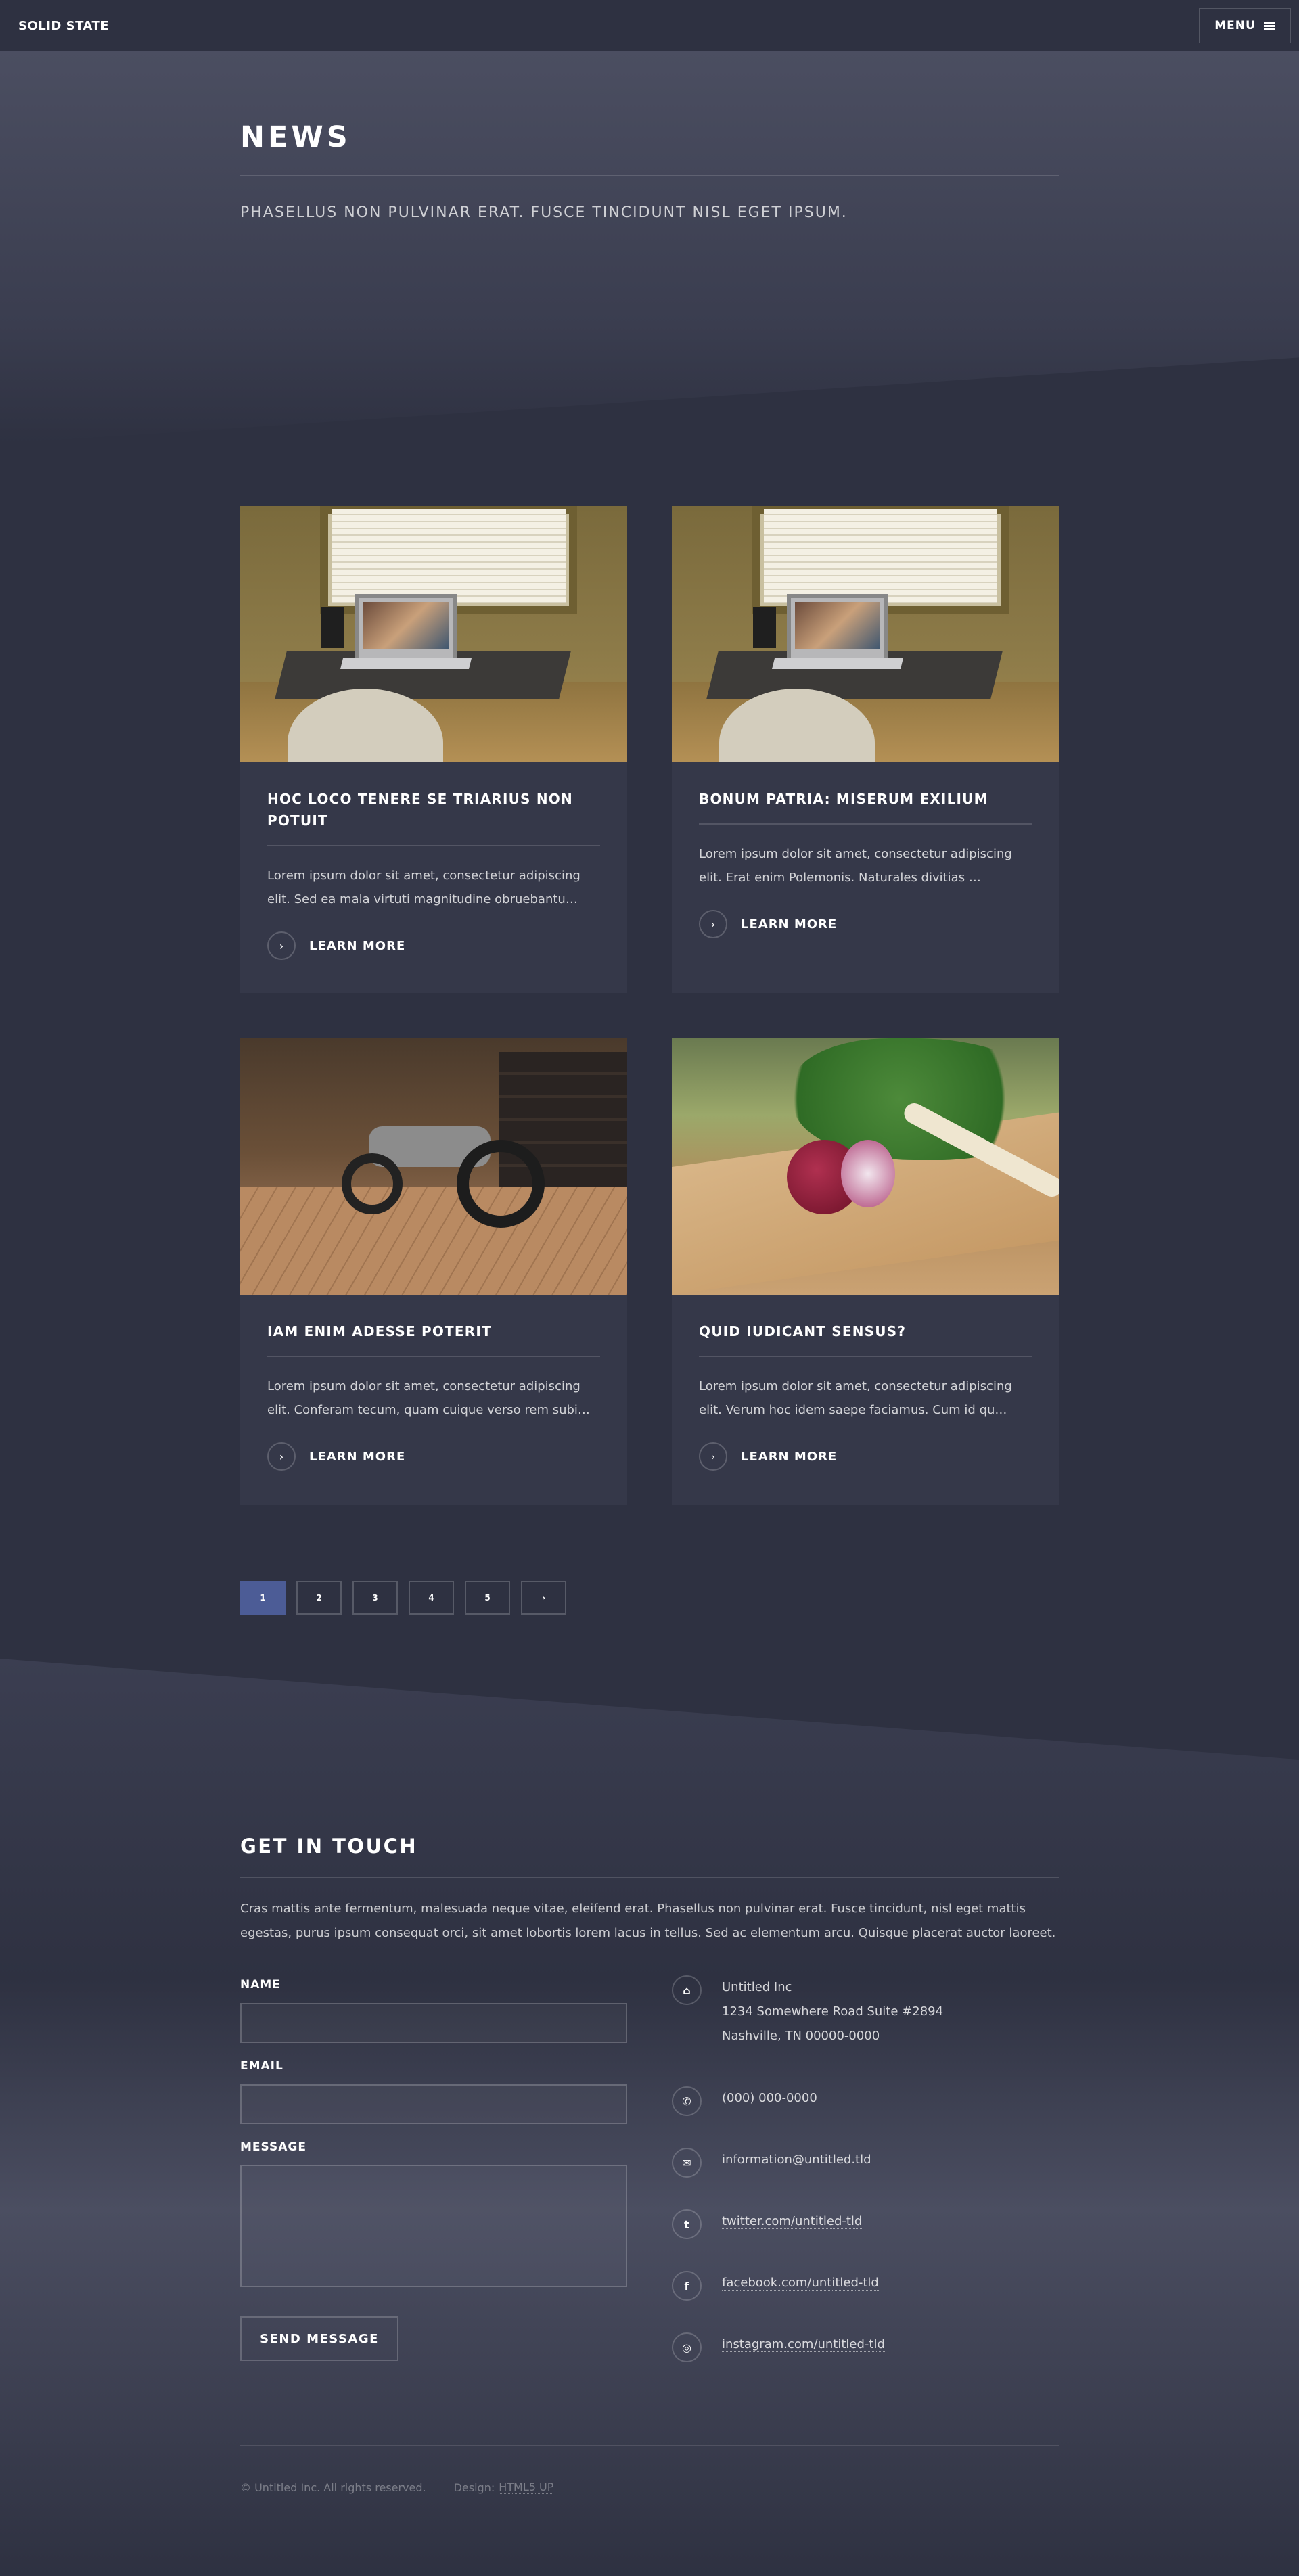  What do you see at coordinates (433, 1166) in the screenshot?
I see `article-image-garage` at bounding box center [433, 1166].